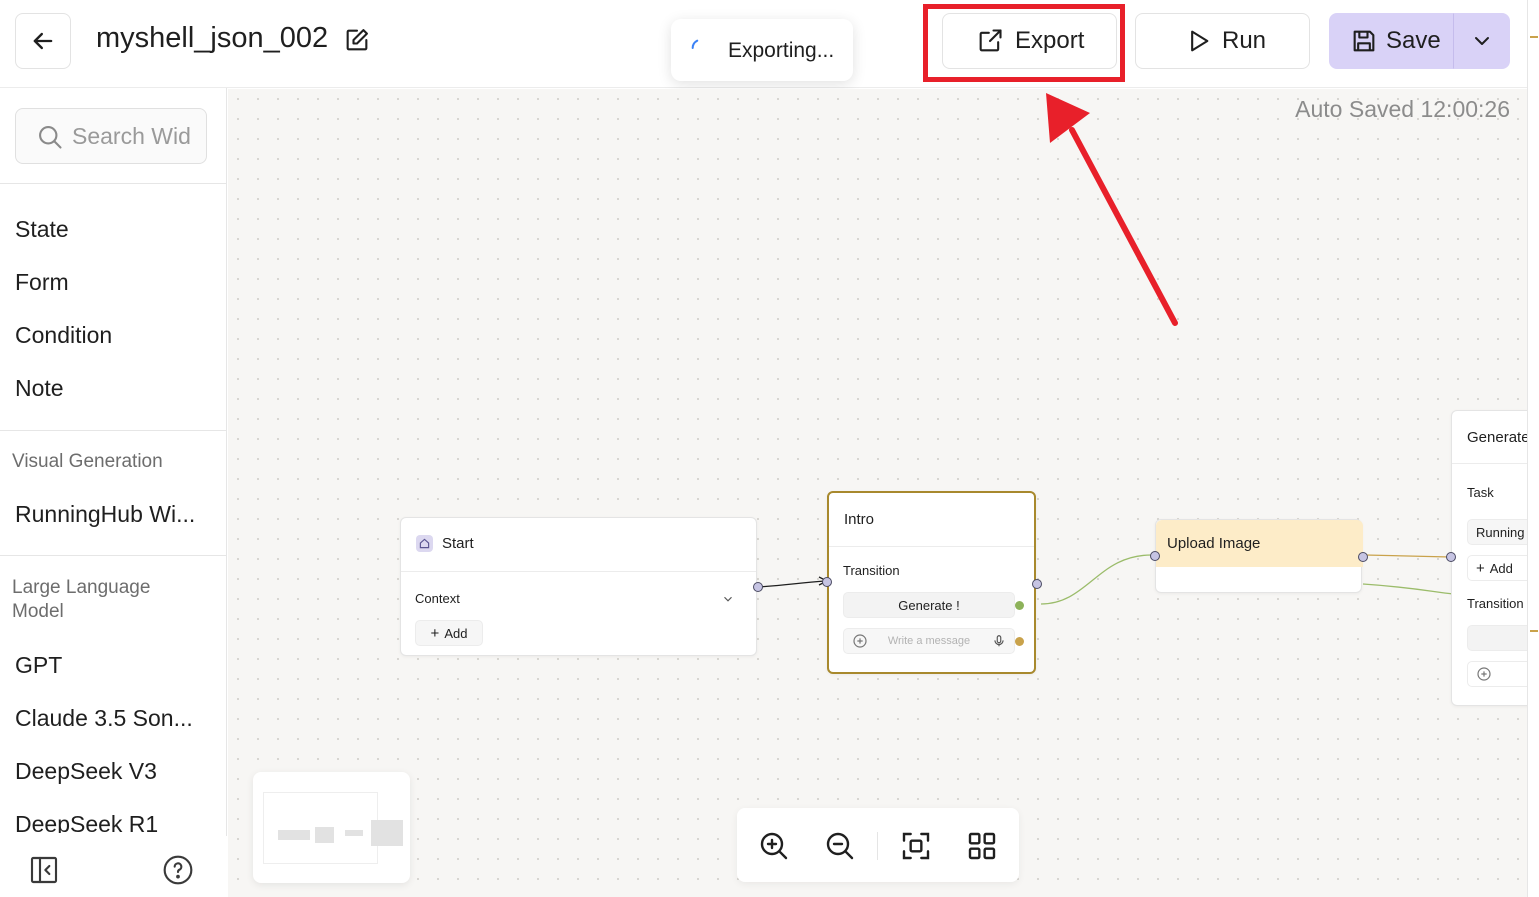 Image resolution: width=1539 pixels, height=897 pixels. I want to click on zoom-toolbar, so click(878, 845).